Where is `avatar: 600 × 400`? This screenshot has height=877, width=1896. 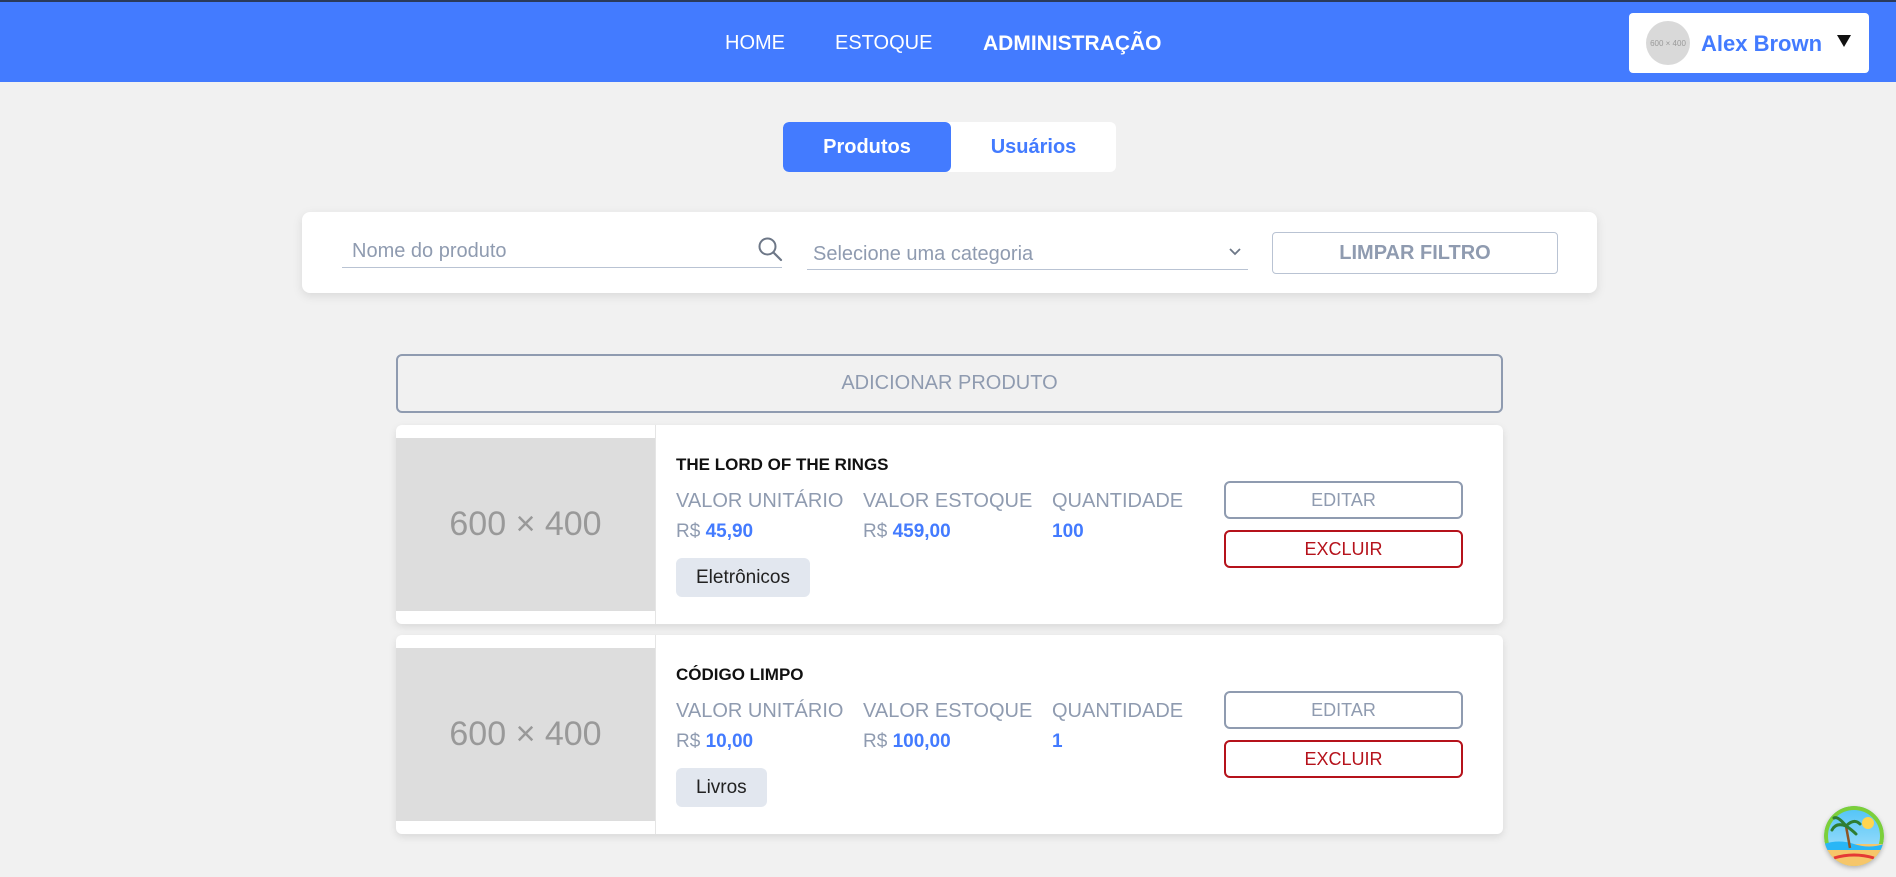
avatar: 600 × 400 is located at coordinates (1668, 43).